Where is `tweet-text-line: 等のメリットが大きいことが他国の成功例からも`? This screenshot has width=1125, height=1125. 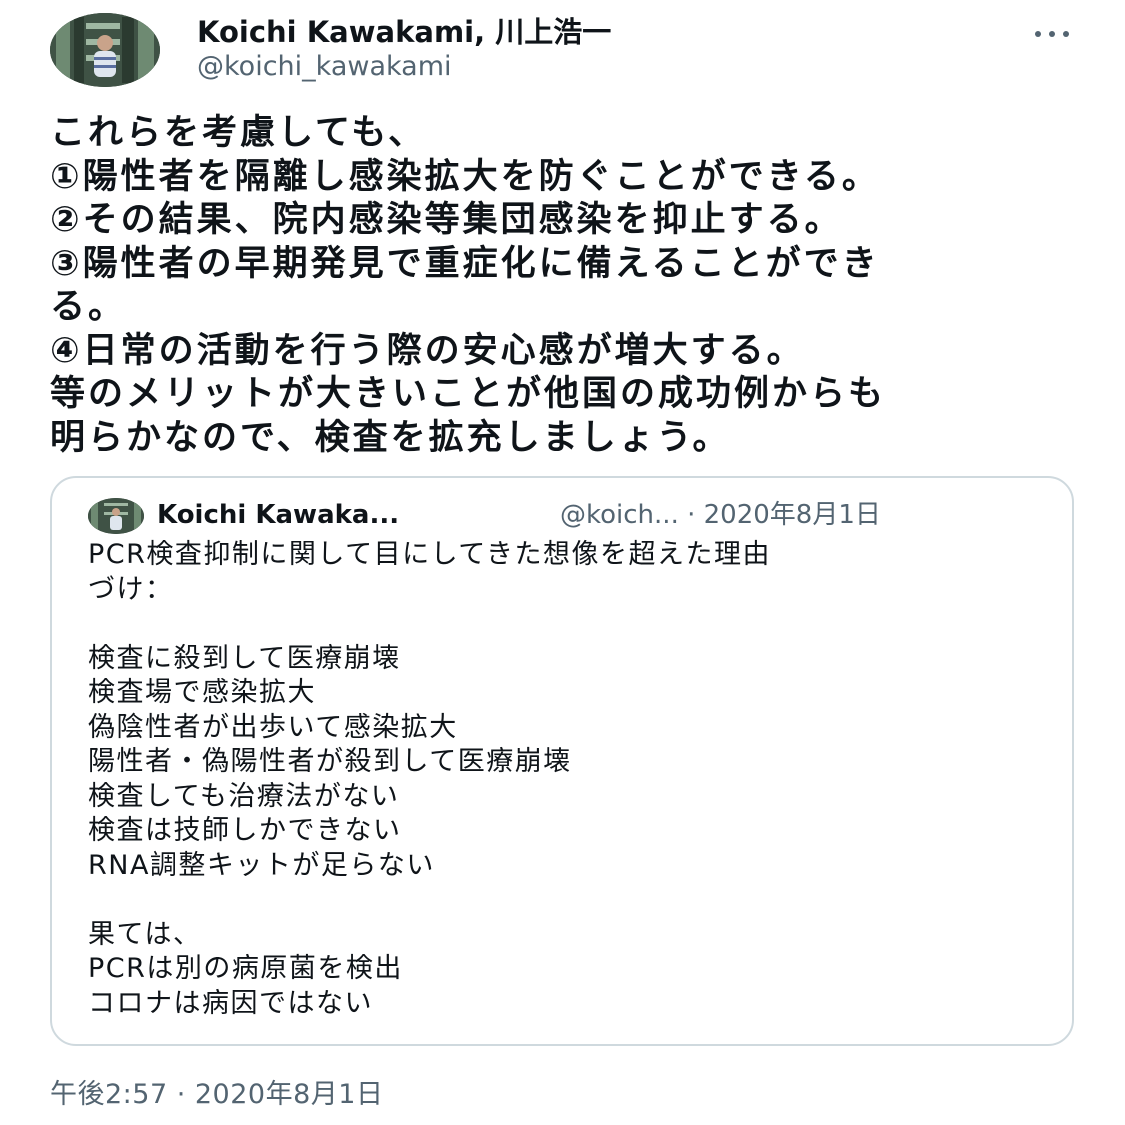
tweet-text-line: 等のメリットが大きいことが他国の成功例からも is located at coordinates (468, 394).